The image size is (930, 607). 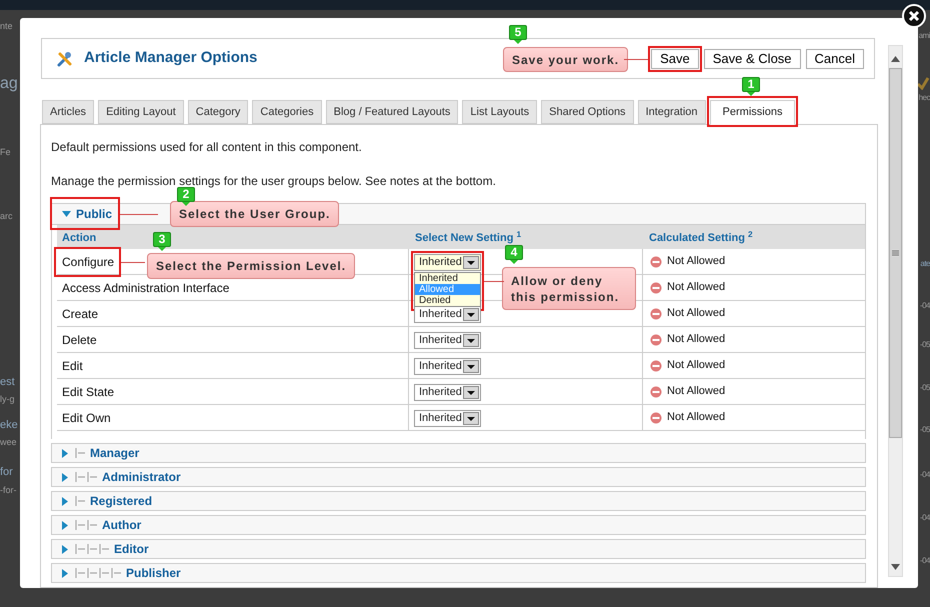 What do you see at coordinates (835, 58) in the screenshot?
I see `toolbar-button: Cancel` at bounding box center [835, 58].